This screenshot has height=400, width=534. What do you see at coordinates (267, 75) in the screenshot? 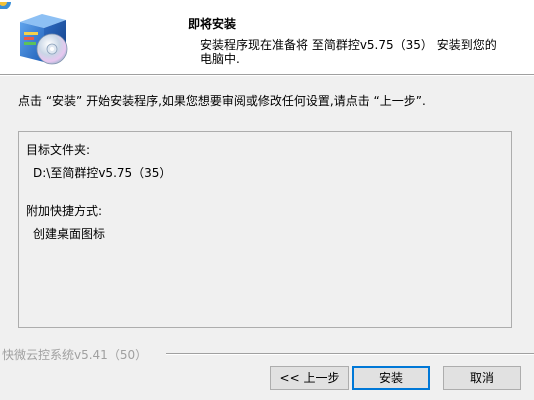
I see `header-divider` at bounding box center [267, 75].